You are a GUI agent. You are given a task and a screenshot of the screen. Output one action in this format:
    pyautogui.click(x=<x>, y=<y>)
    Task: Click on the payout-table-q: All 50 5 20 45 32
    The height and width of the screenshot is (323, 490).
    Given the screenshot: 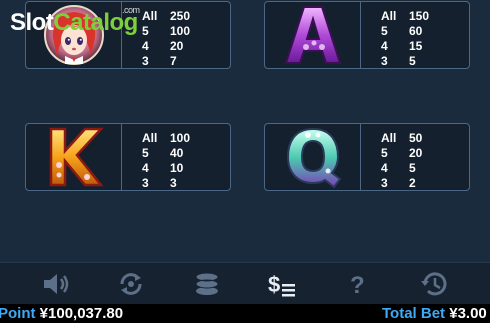 What is the action you would take?
    pyautogui.click(x=415, y=157)
    